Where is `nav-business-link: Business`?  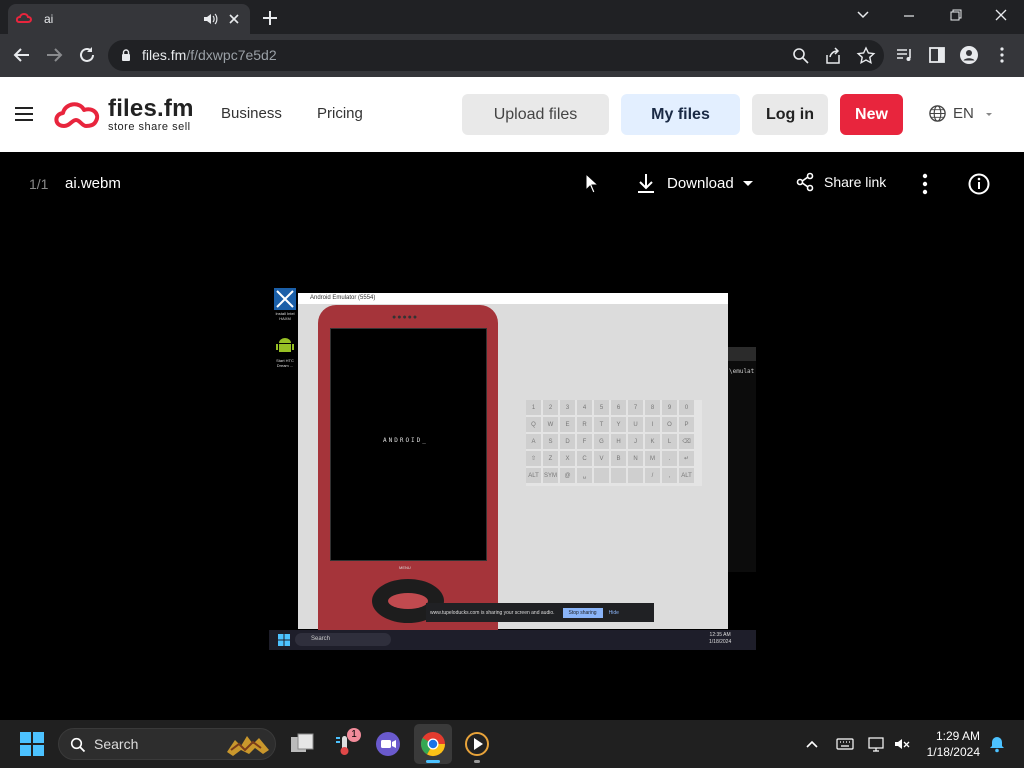 nav-business-link: Business is located at coordinates (251, 113).